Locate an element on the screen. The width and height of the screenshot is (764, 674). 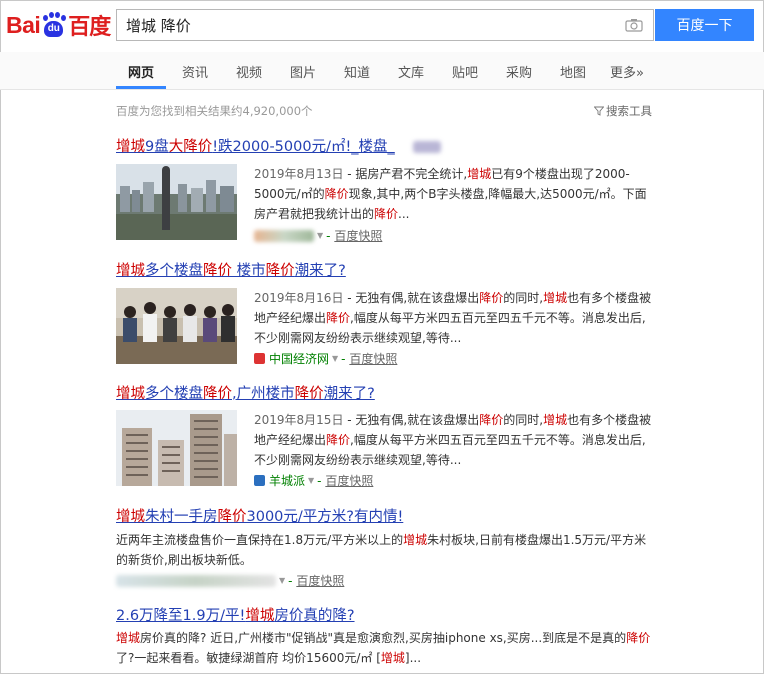
camera-icon is located at coordinates (634, 25).